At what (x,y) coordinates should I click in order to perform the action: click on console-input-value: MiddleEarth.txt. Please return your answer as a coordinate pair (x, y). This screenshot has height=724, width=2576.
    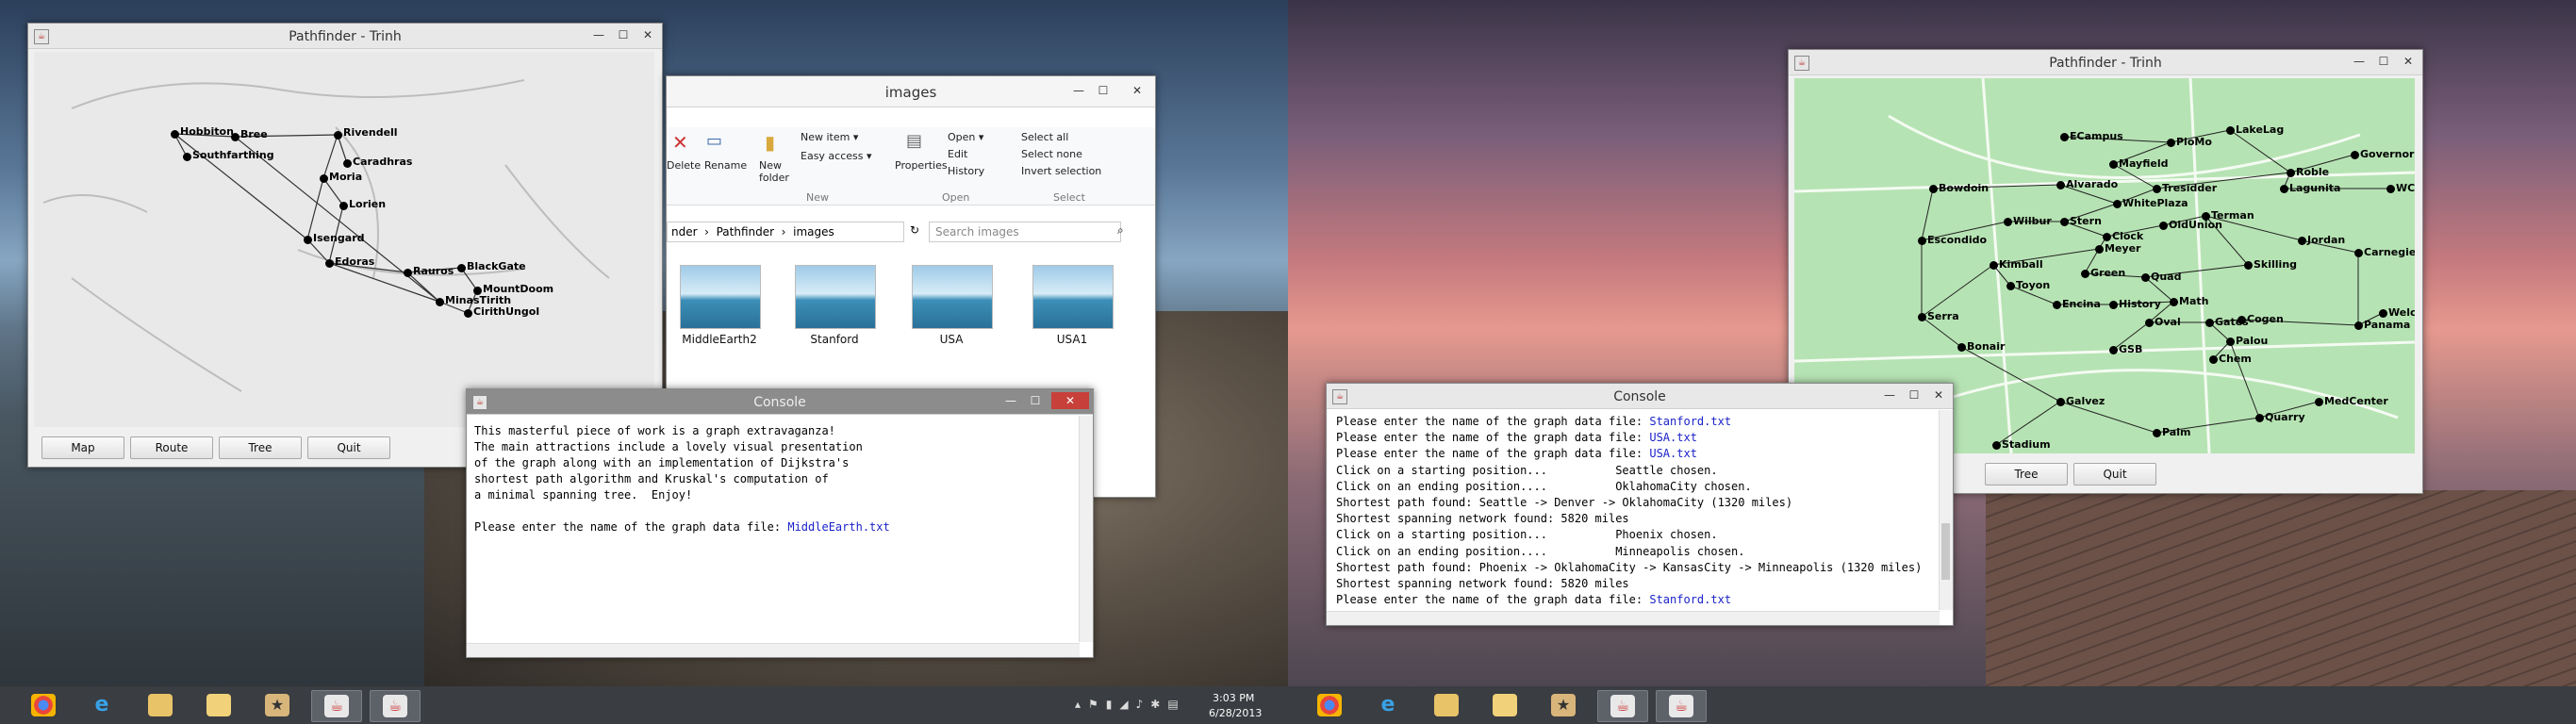
    Looking at the image, I should click on (838, 527).